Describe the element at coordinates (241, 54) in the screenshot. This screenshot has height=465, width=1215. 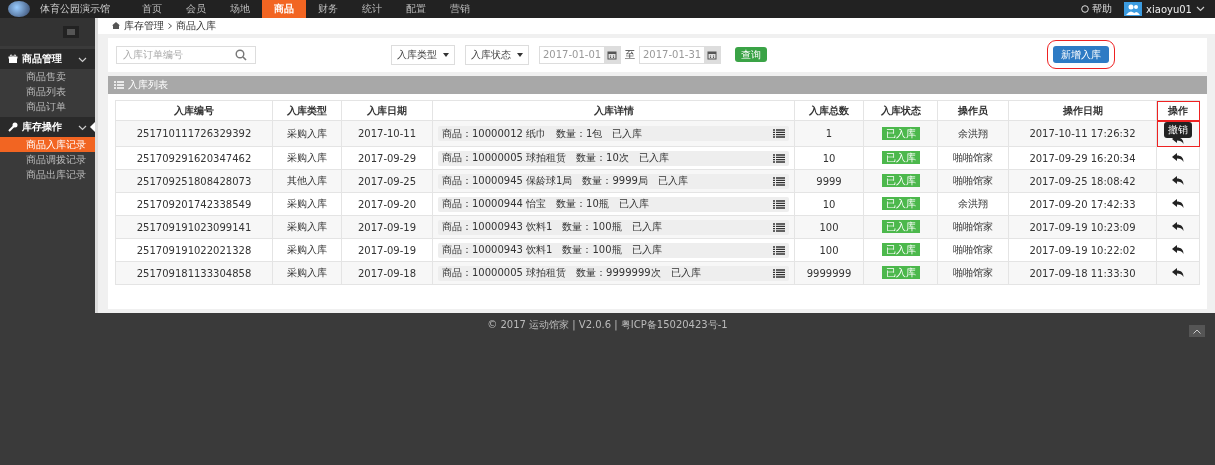
I see `search-icon` at that location.